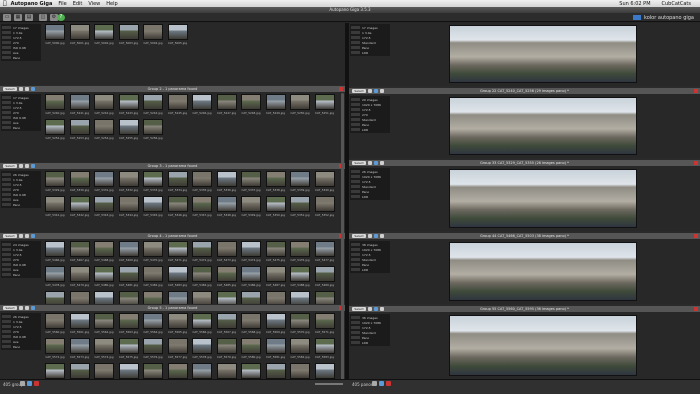 This screenshot has width=700, height=394. I want to click on image-thumbnail: CAT_5469.jpg, so click(128, 252).